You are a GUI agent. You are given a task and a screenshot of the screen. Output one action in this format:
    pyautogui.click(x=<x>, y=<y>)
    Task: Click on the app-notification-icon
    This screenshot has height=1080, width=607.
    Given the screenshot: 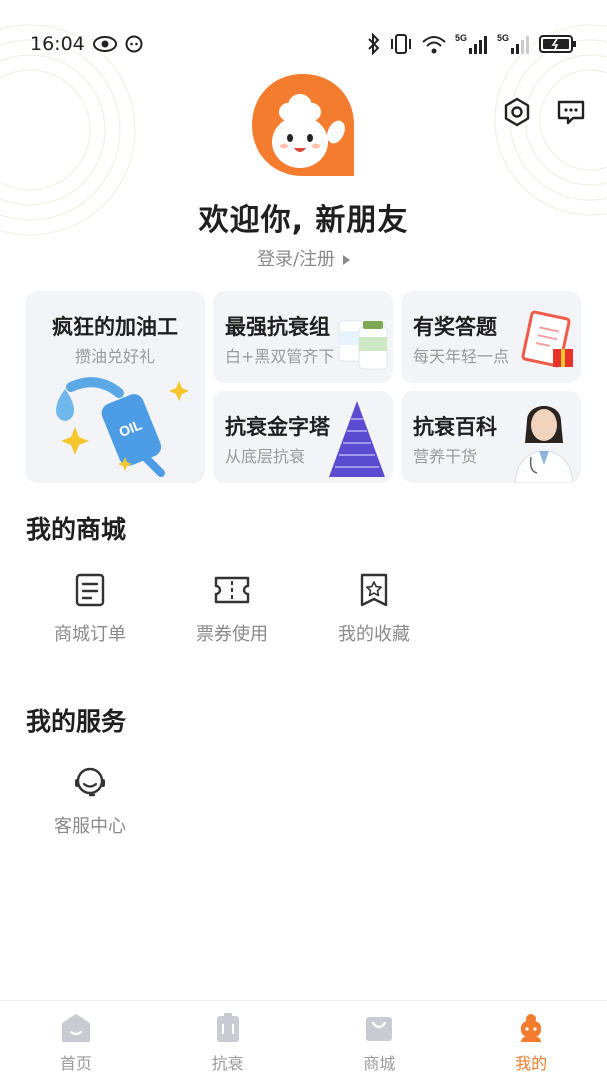 What is the action you would take?
    pyautogui.click(x=134, y=44)
    